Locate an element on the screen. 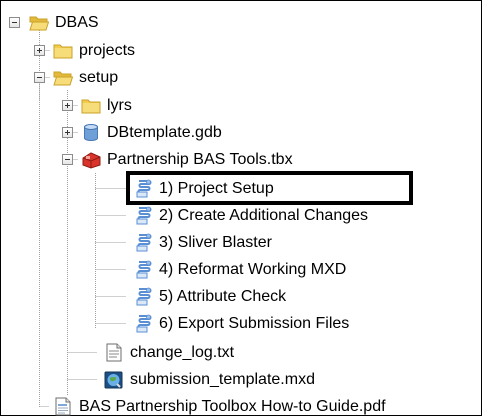 The width and height of the screenshot is (483, 420). tree-node-dbtemplate-gdb: DBtemplate.gdb is located at coordinates (241, 132).